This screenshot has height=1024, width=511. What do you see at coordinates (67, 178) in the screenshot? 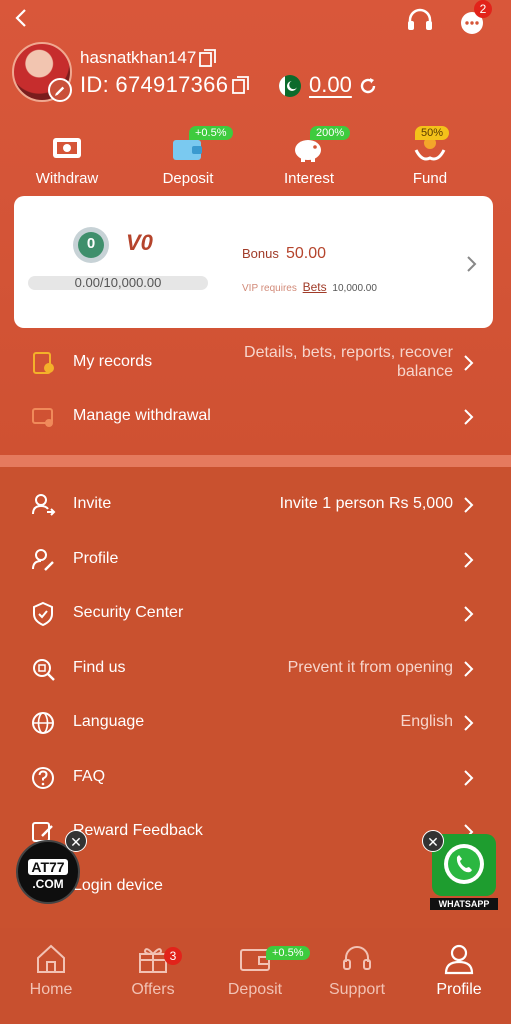
I see `withdraw-label: Withdraw` at bounding box center [67, 178].